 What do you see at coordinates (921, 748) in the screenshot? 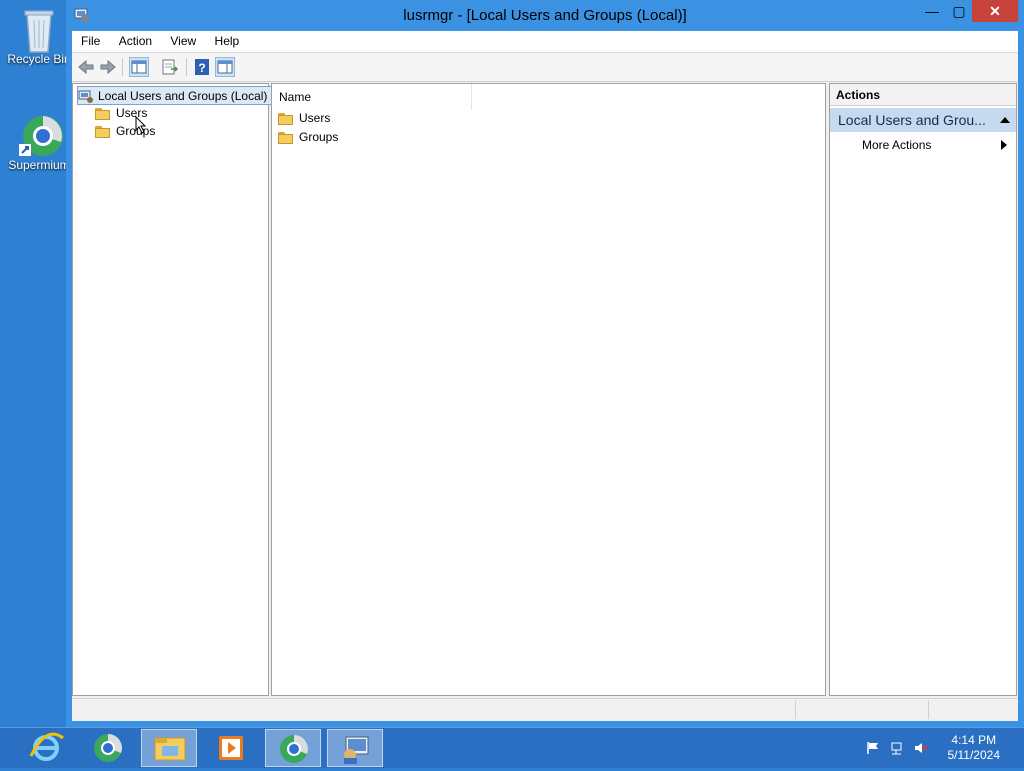
I see `volume-muted-icon` at bounding box center [921, 748].